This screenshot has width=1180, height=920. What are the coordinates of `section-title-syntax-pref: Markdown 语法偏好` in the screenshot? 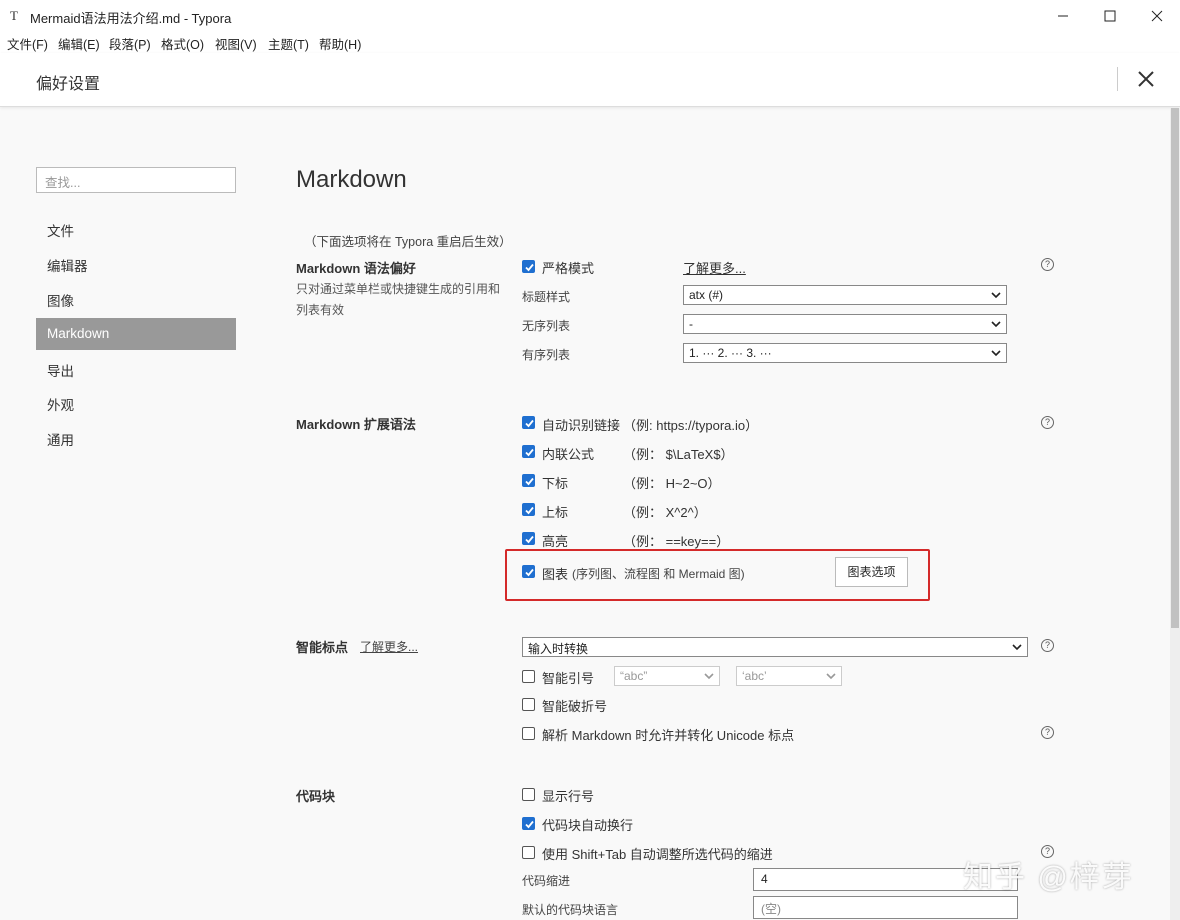 It's located at (356, 268).